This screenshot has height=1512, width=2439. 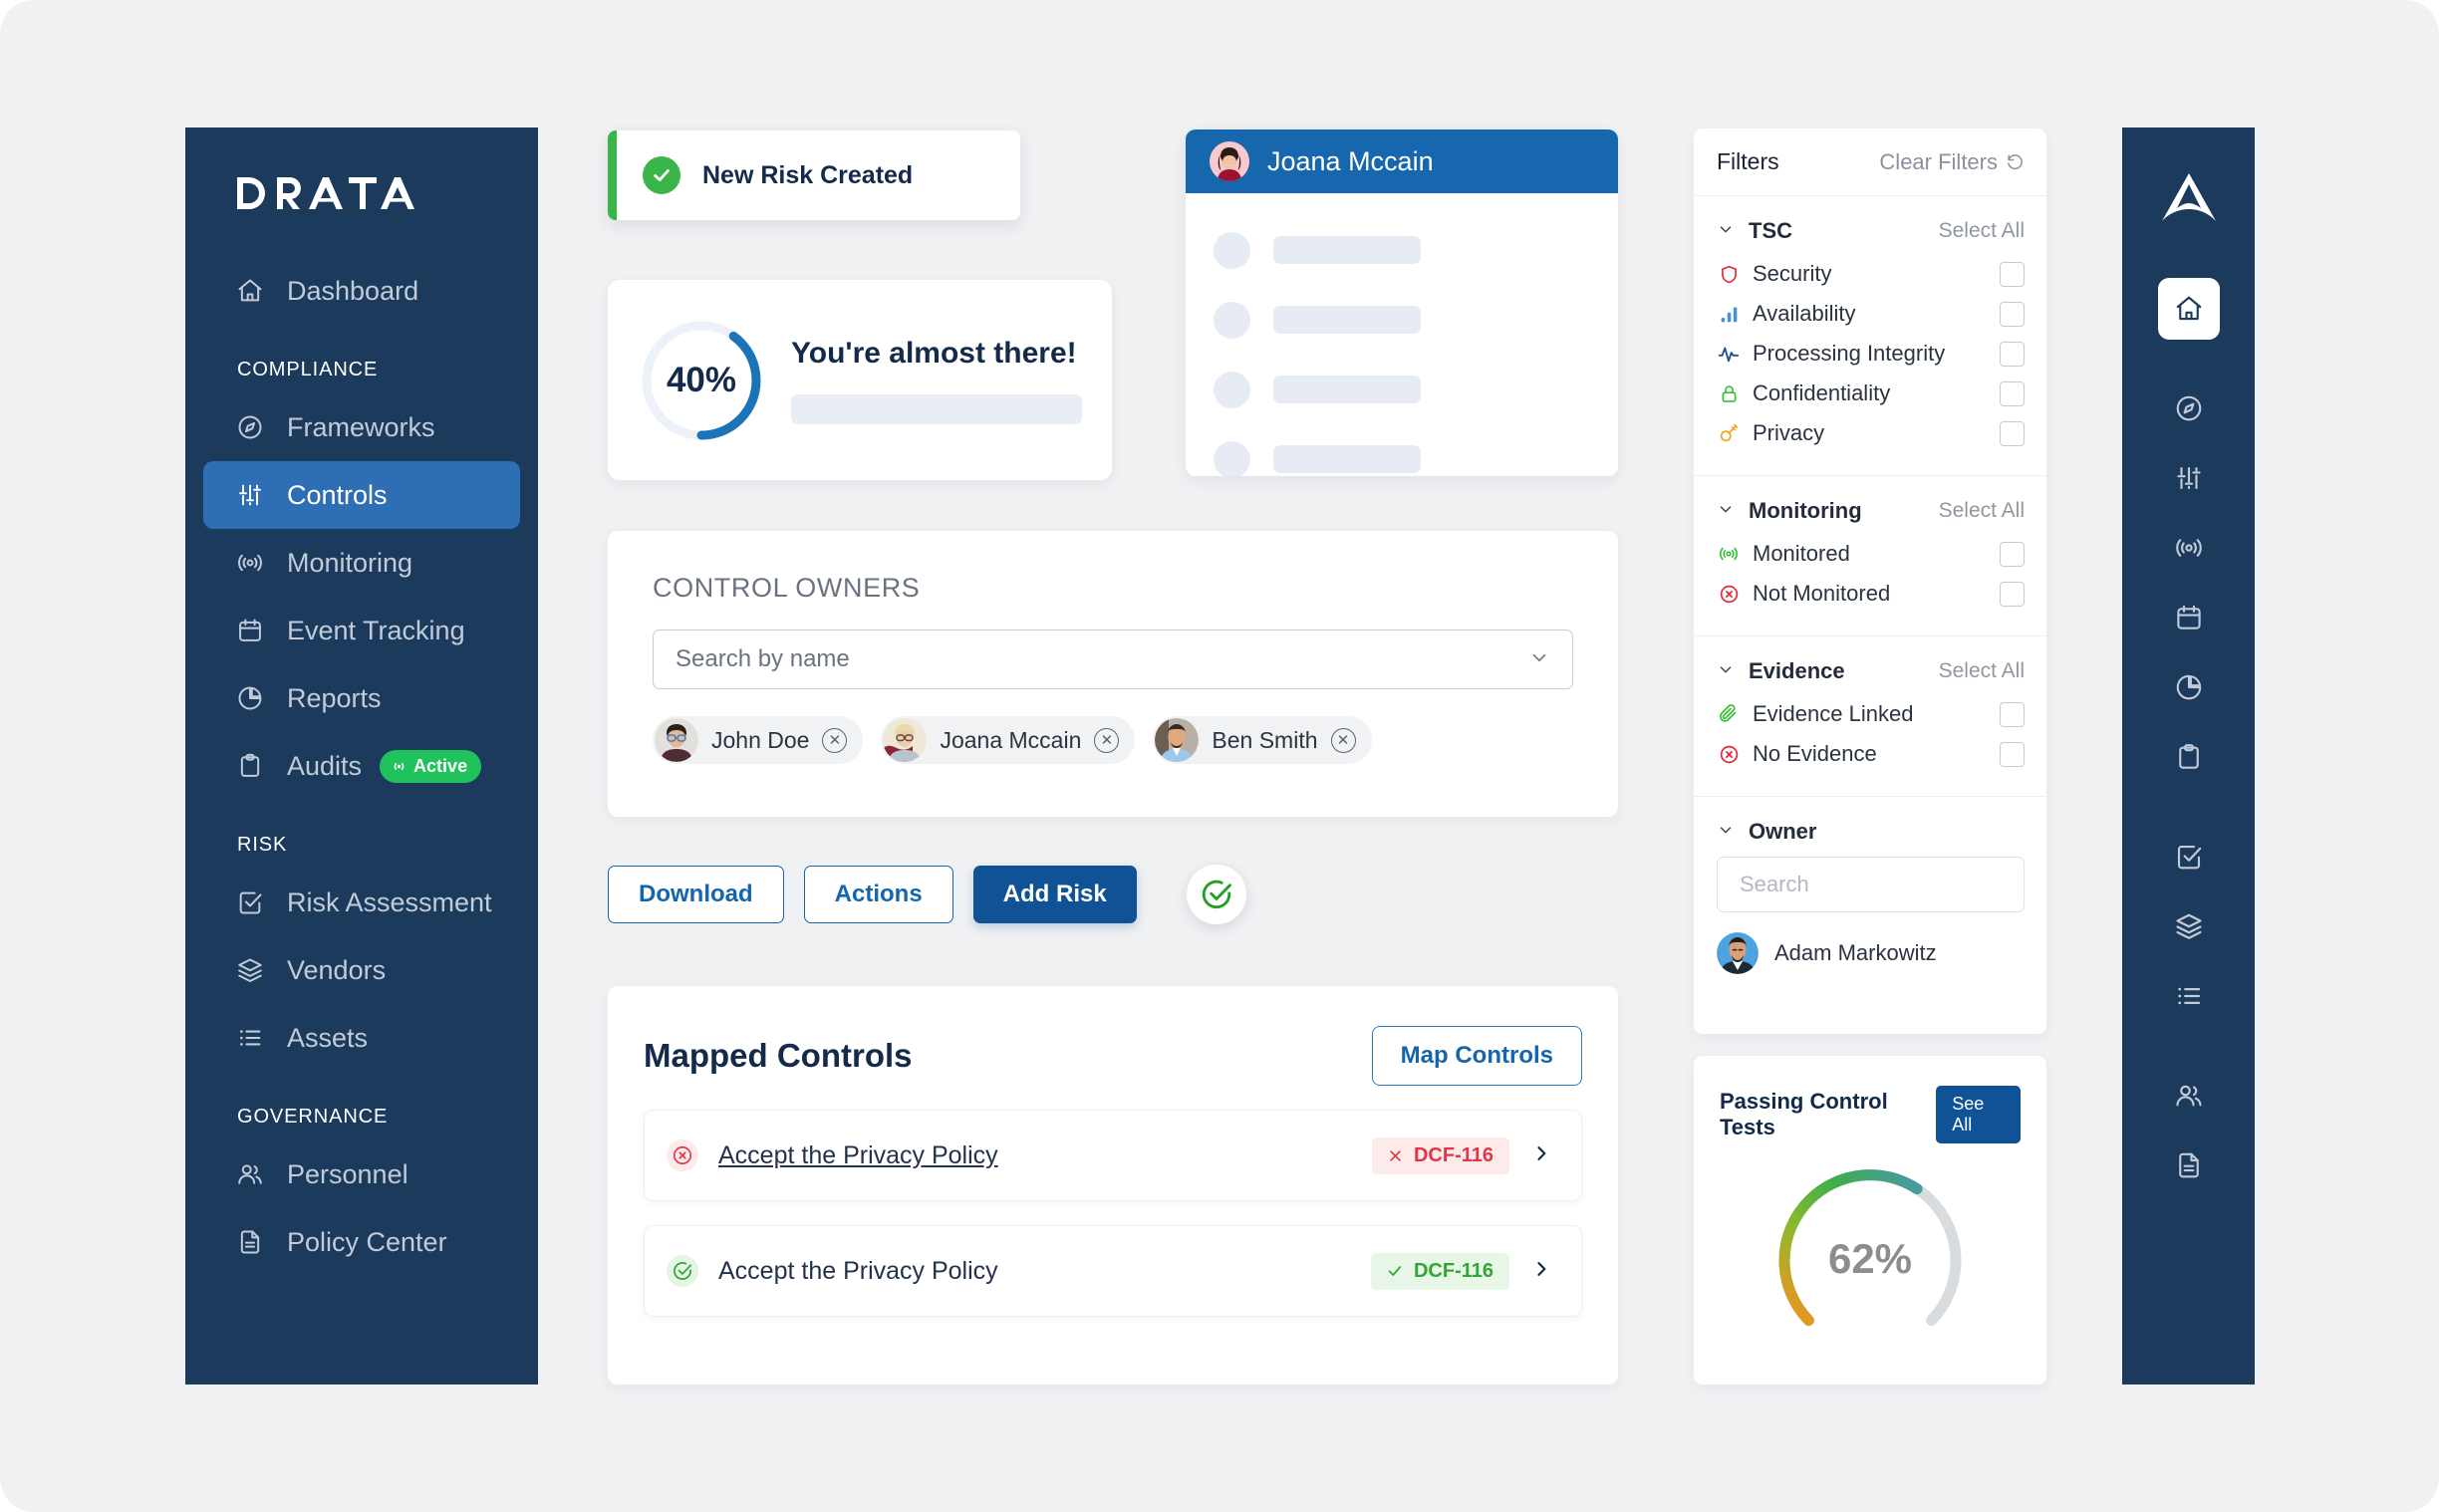 I want to click on sidebar-item-risk-assessment: Risk Assessment, so click(x=361, y=902).